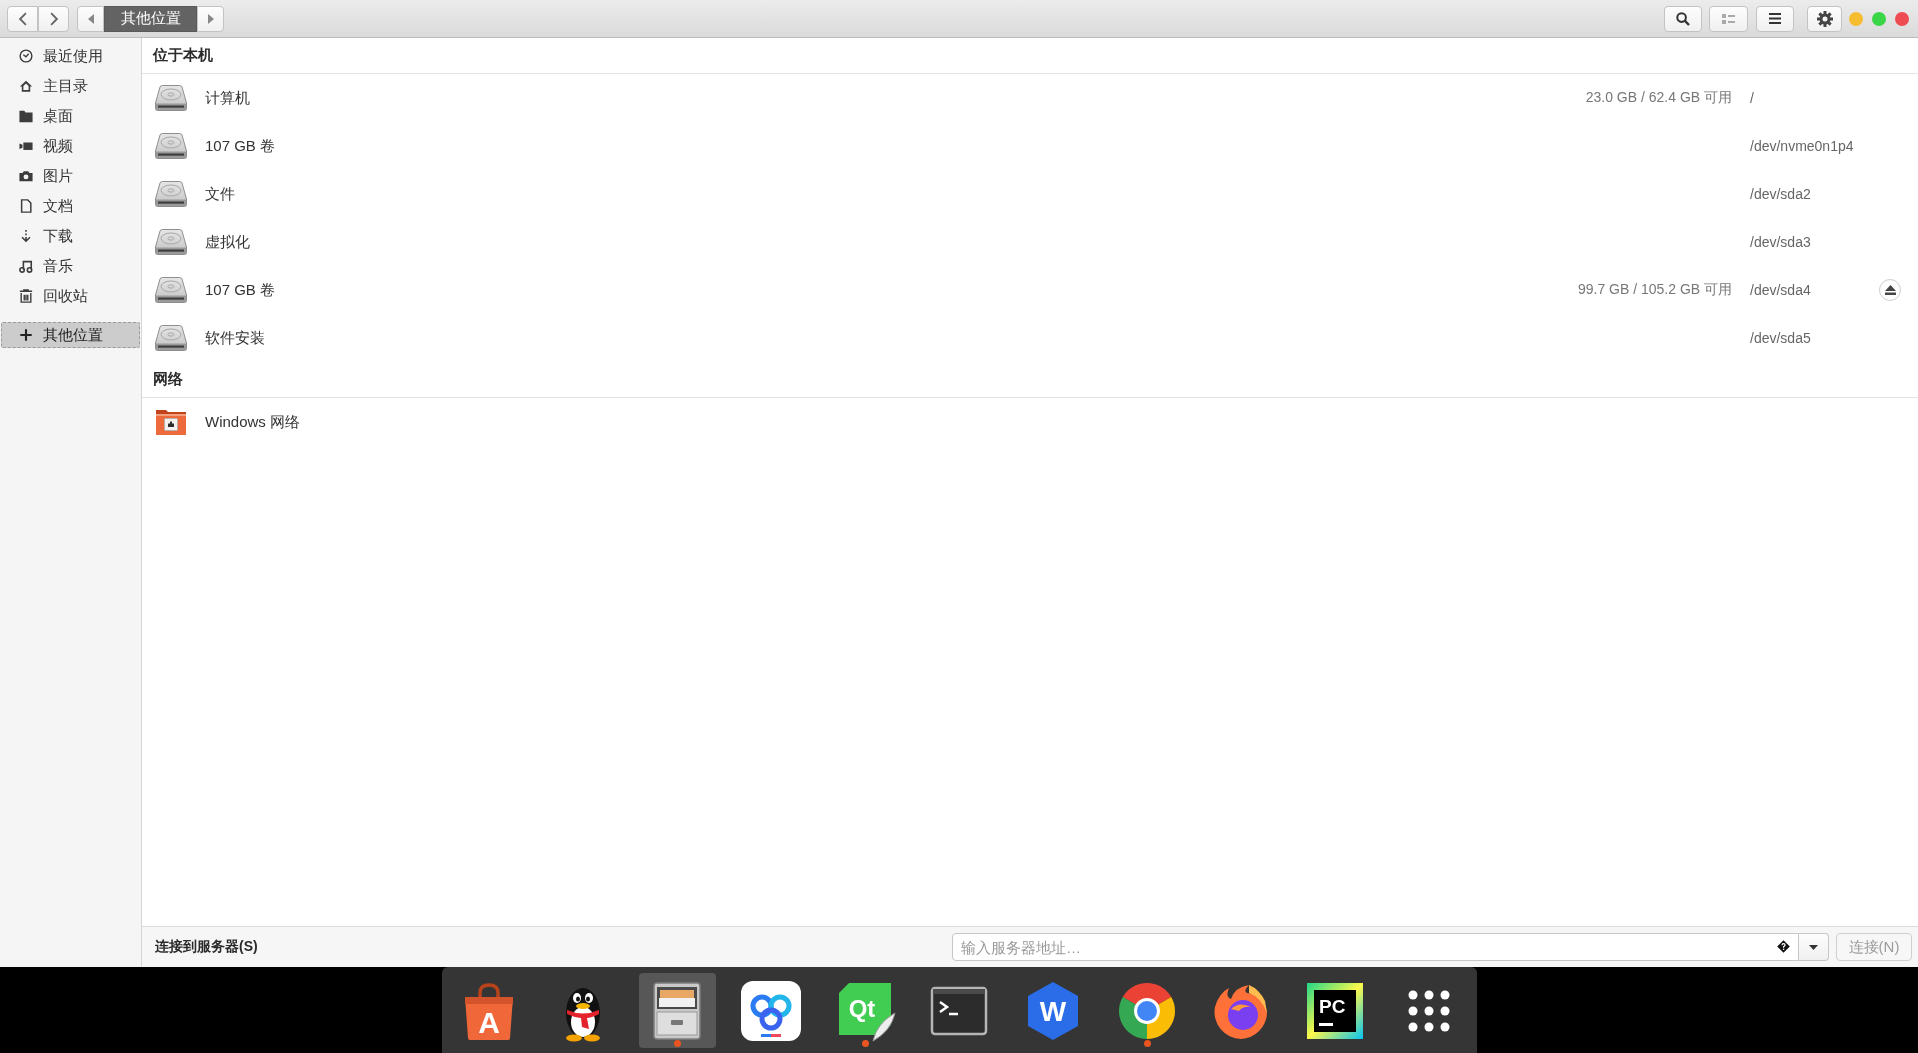  What do you see at coordinates (26, 176) in the screenshot?
I see `camera-icon` at bounding box center [26, 176].